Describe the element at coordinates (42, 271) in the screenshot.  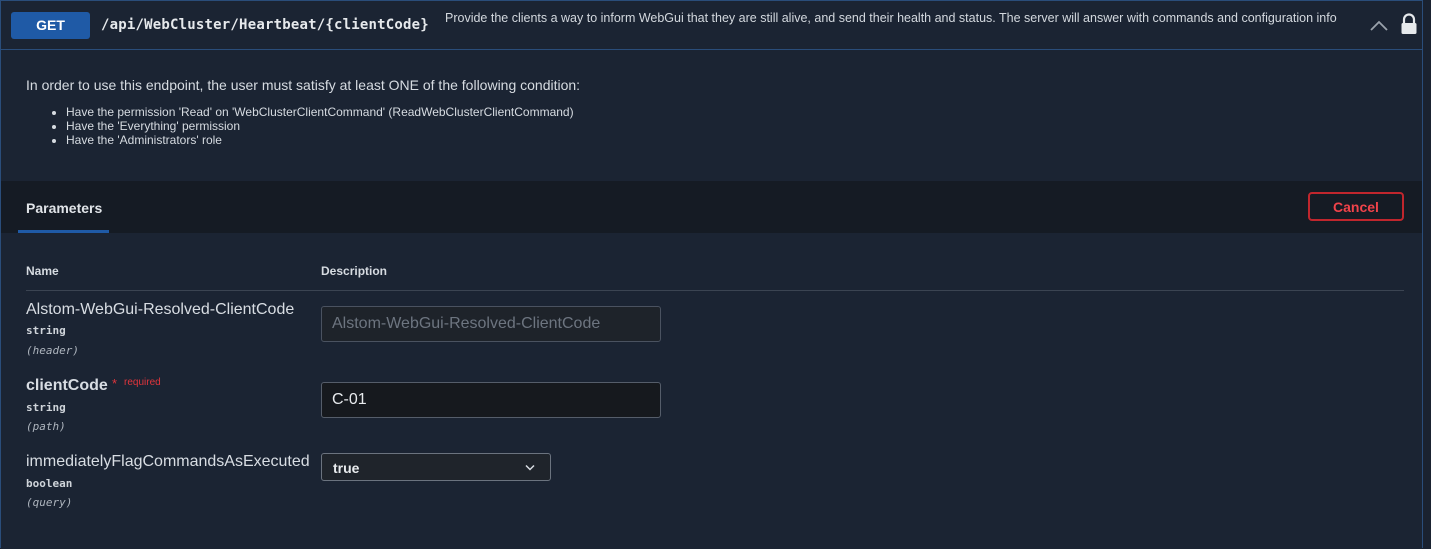
I see `column-header-name: Name` at that location.